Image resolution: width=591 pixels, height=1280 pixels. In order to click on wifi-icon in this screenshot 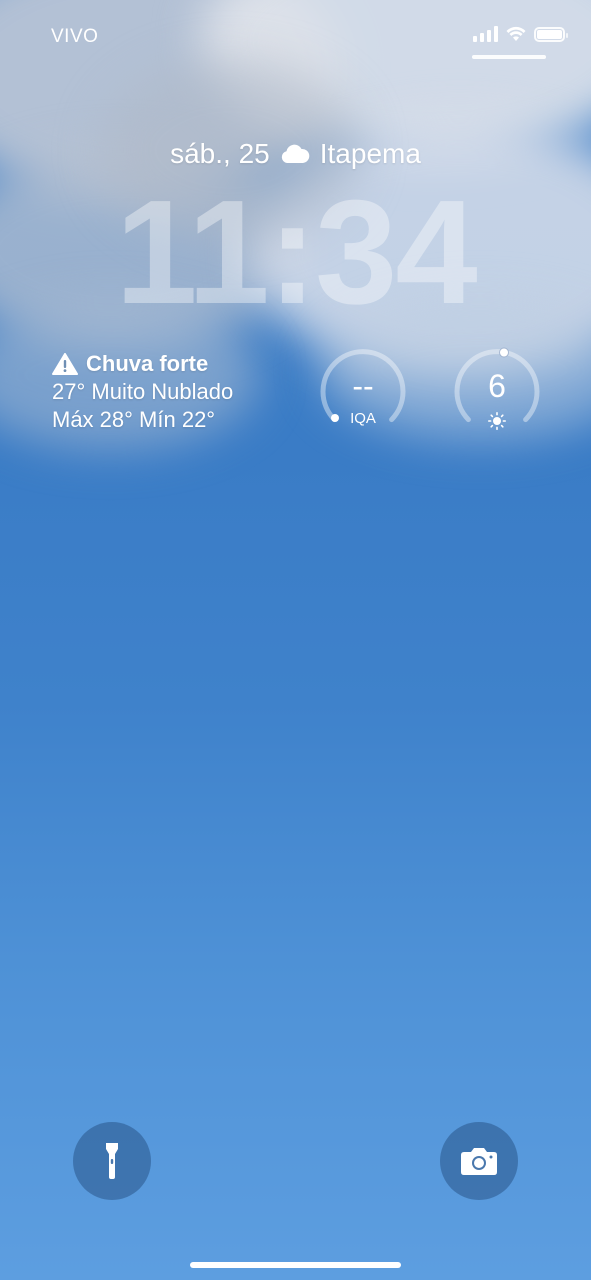, I will do `click(516, 33)`.